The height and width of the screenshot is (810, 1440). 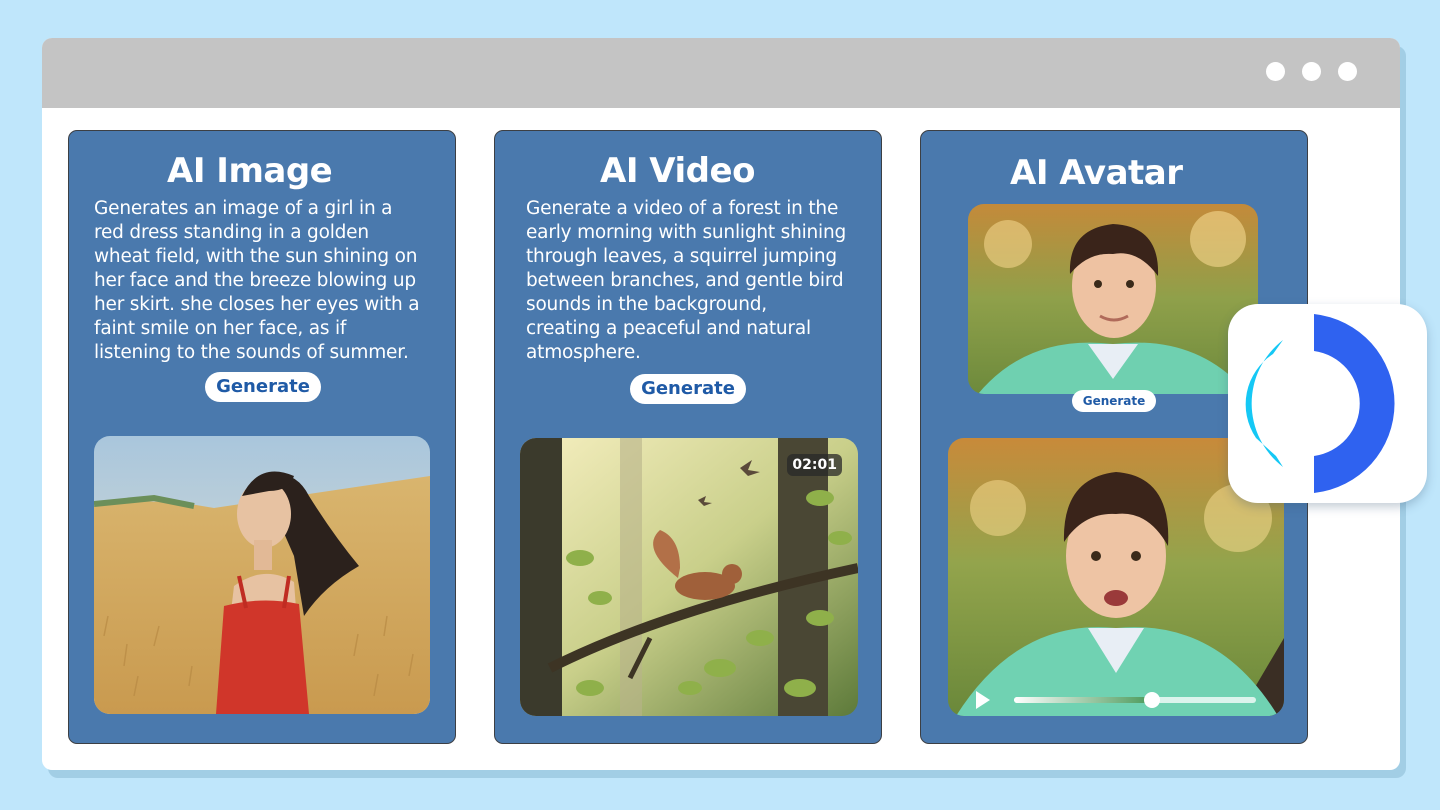 I want to click on description-line: early morning with sunlight shining, so click(x=686, y=232).